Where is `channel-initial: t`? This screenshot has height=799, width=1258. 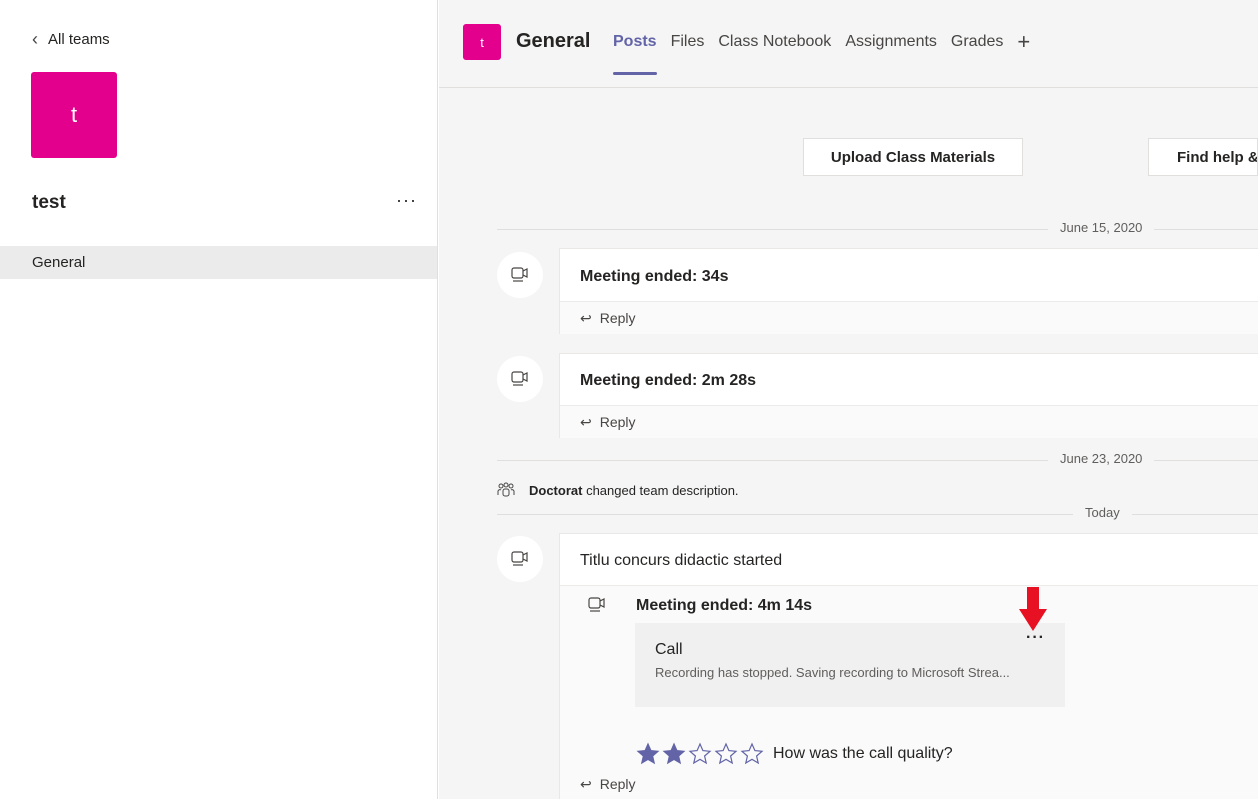 channel-initial: t is located at coordinates (482, 42).